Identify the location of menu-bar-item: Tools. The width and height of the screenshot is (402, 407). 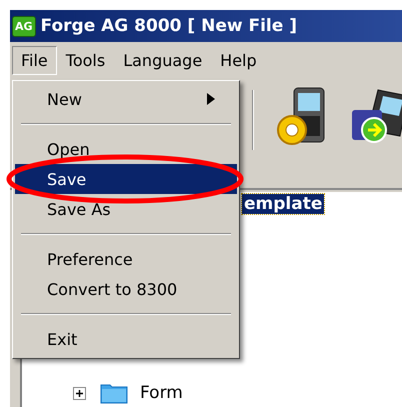
(85, 60).